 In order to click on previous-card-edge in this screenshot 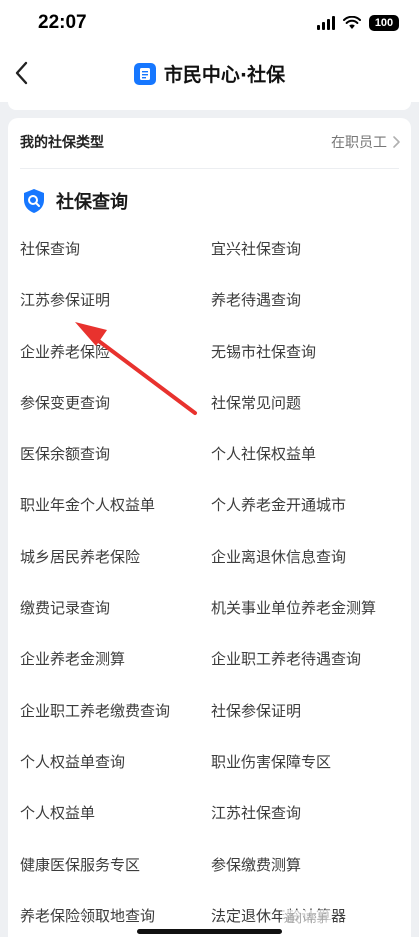, I will do `click(209, 106)`.